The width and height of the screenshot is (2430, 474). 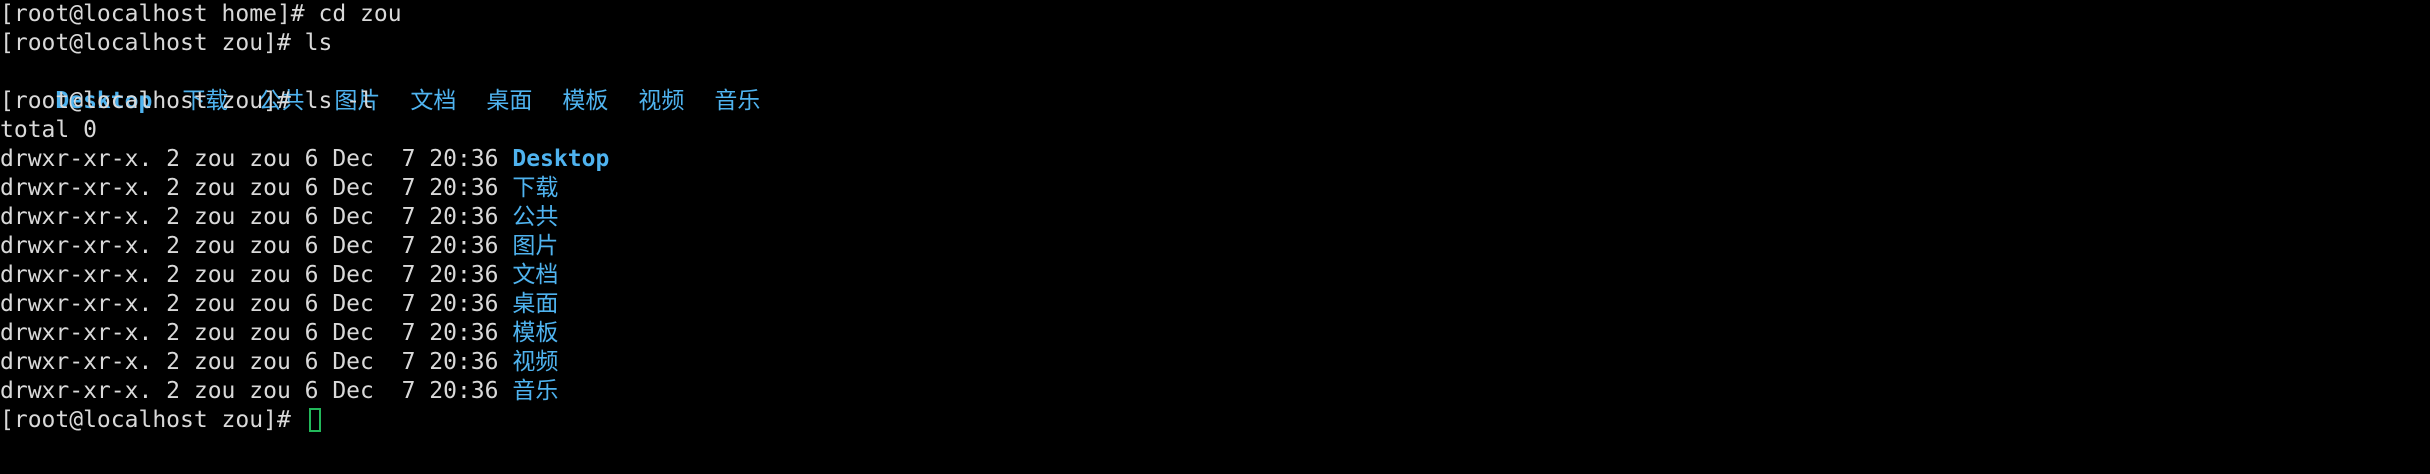 What do you see at coordinates (561, 159) in the screenshot?
I see `dir-name: Desktop` at bounding box center [561, 159].